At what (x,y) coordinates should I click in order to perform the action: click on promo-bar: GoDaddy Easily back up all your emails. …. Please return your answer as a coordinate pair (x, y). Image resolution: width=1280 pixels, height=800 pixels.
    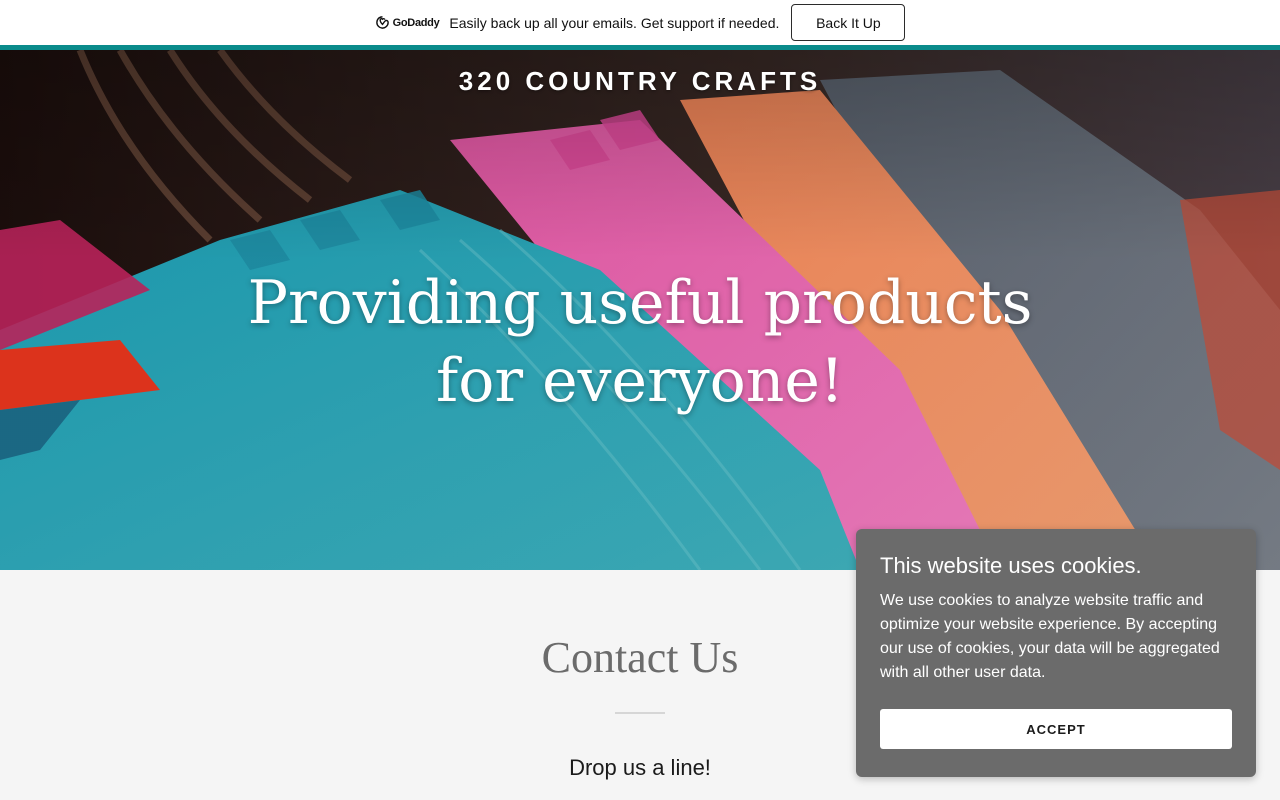
    Looking at the image, I should click on (640, 22).